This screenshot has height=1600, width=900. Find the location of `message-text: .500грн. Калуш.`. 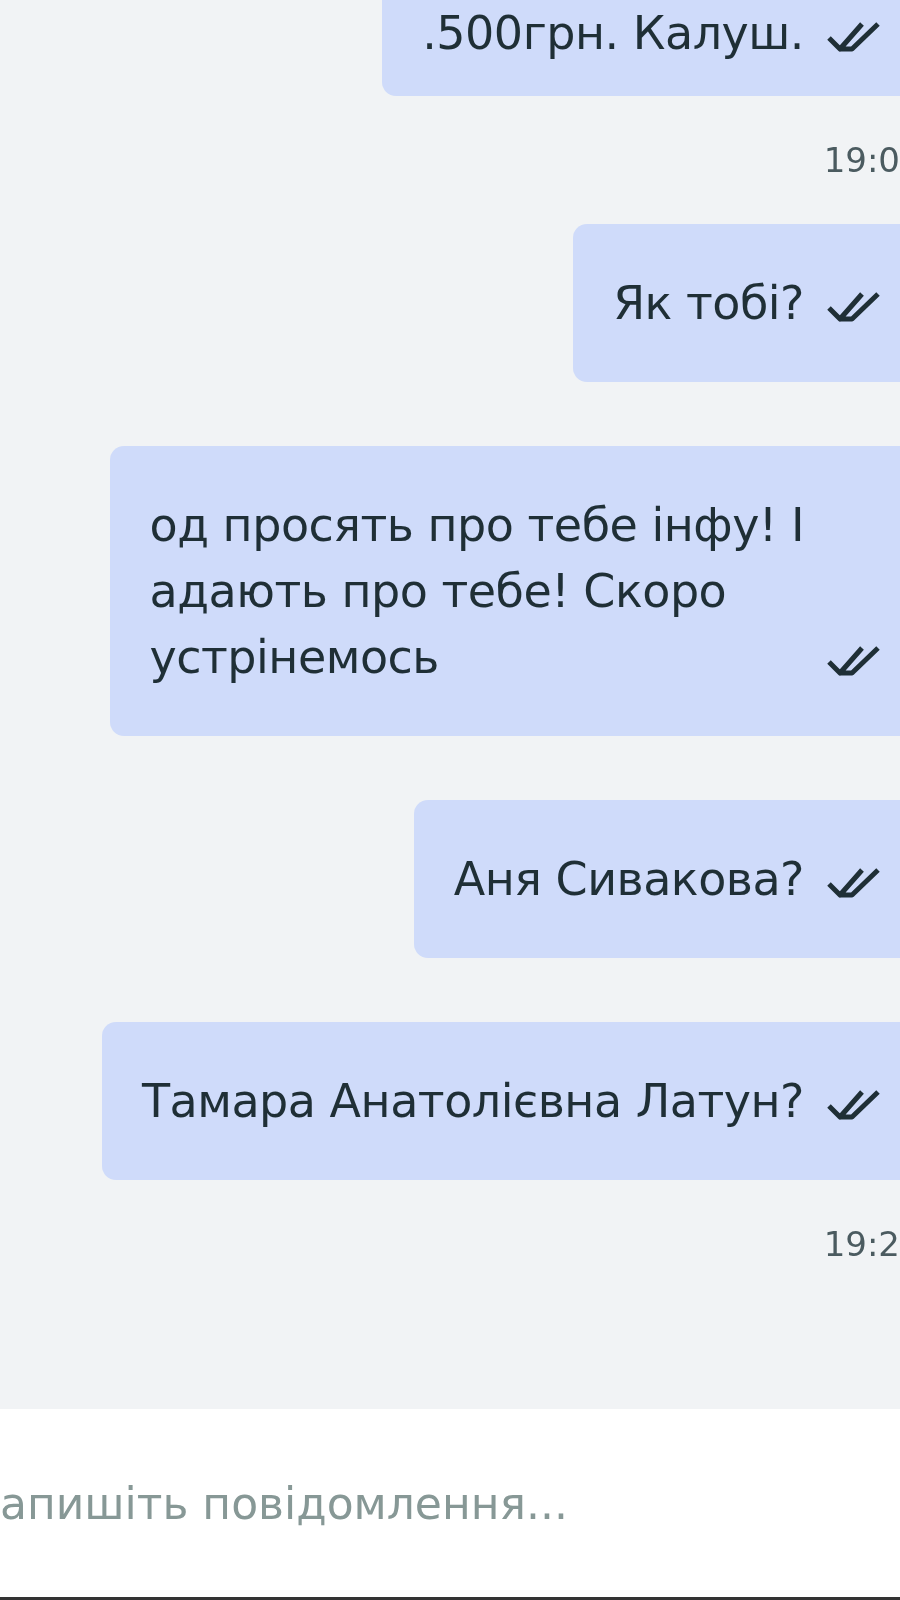

message-text: .500грн. Калуш. is located at coordinates (613, 33).